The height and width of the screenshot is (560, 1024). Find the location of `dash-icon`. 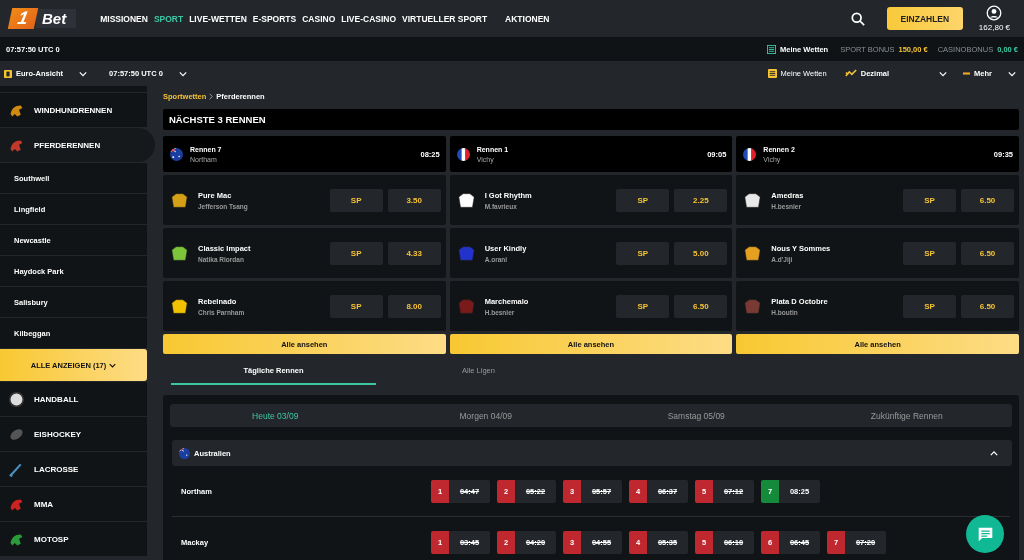

dash-icon is located at coordinates (967, 73).